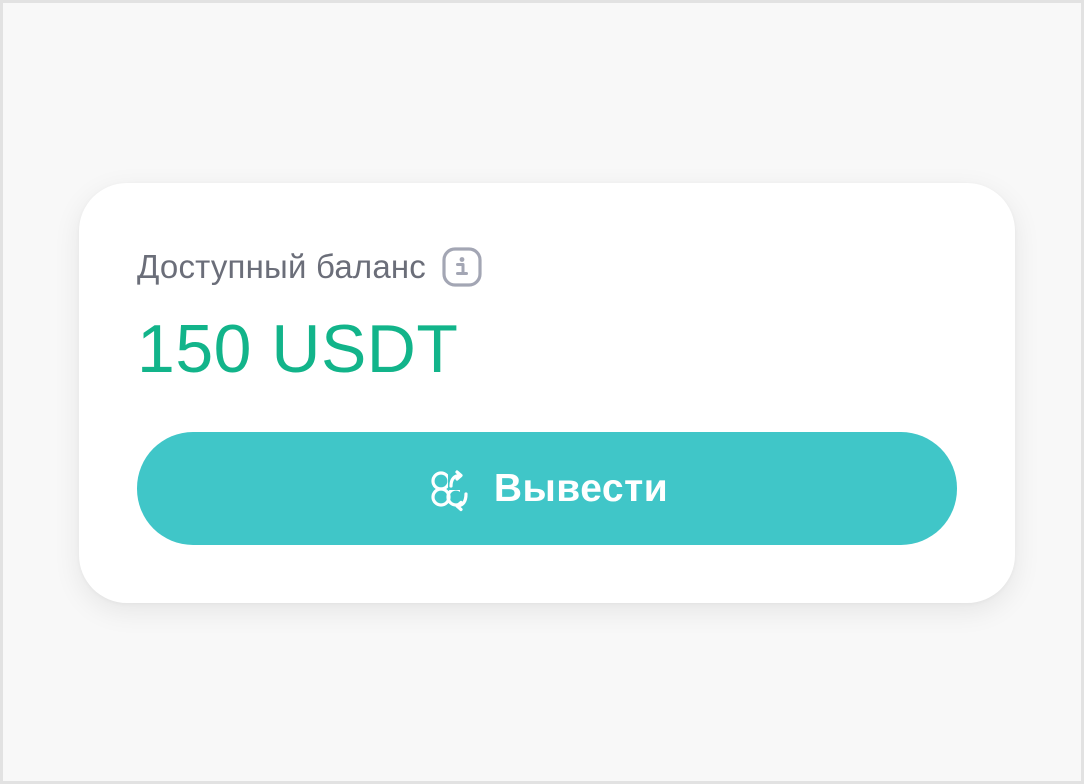  I want to click on balance-label-row: Доступный баланс, so click(309, 267).